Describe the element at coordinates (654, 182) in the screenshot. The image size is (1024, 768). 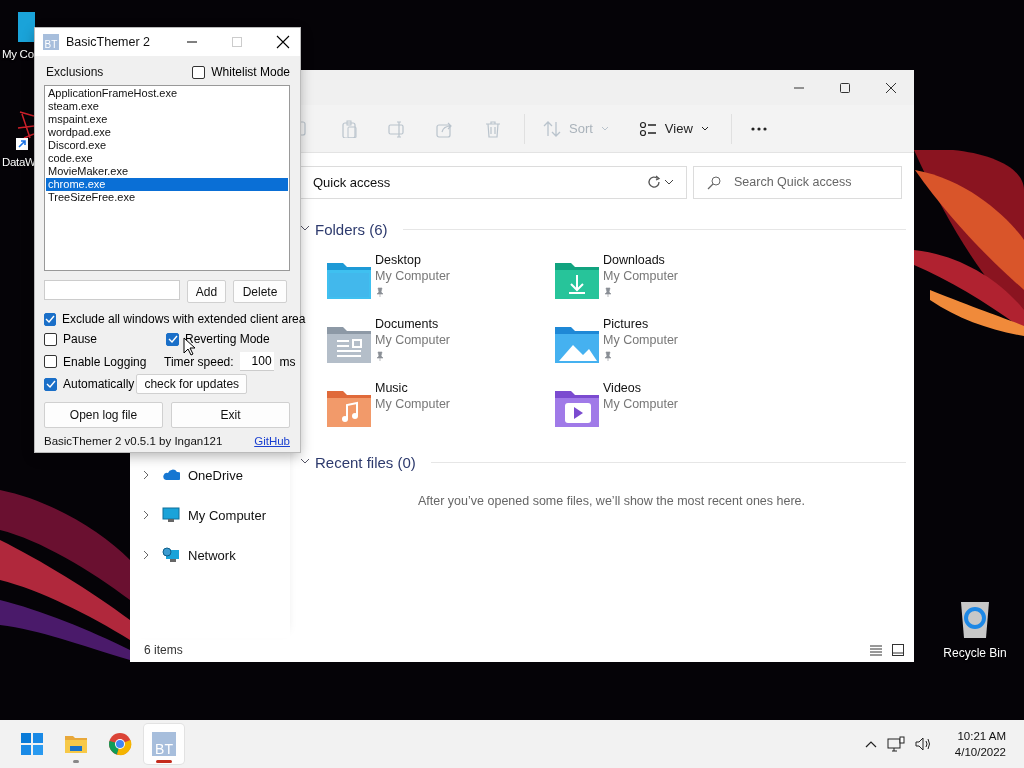
I see `refresh-icon` at that location.